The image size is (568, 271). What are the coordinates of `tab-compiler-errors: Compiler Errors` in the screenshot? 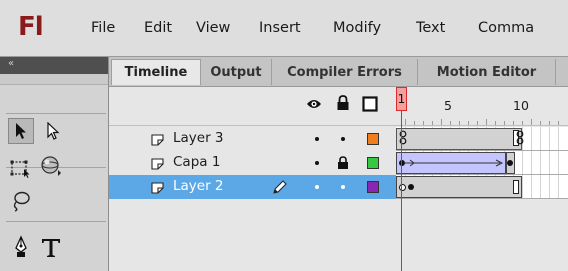 It's located at (345, 72).